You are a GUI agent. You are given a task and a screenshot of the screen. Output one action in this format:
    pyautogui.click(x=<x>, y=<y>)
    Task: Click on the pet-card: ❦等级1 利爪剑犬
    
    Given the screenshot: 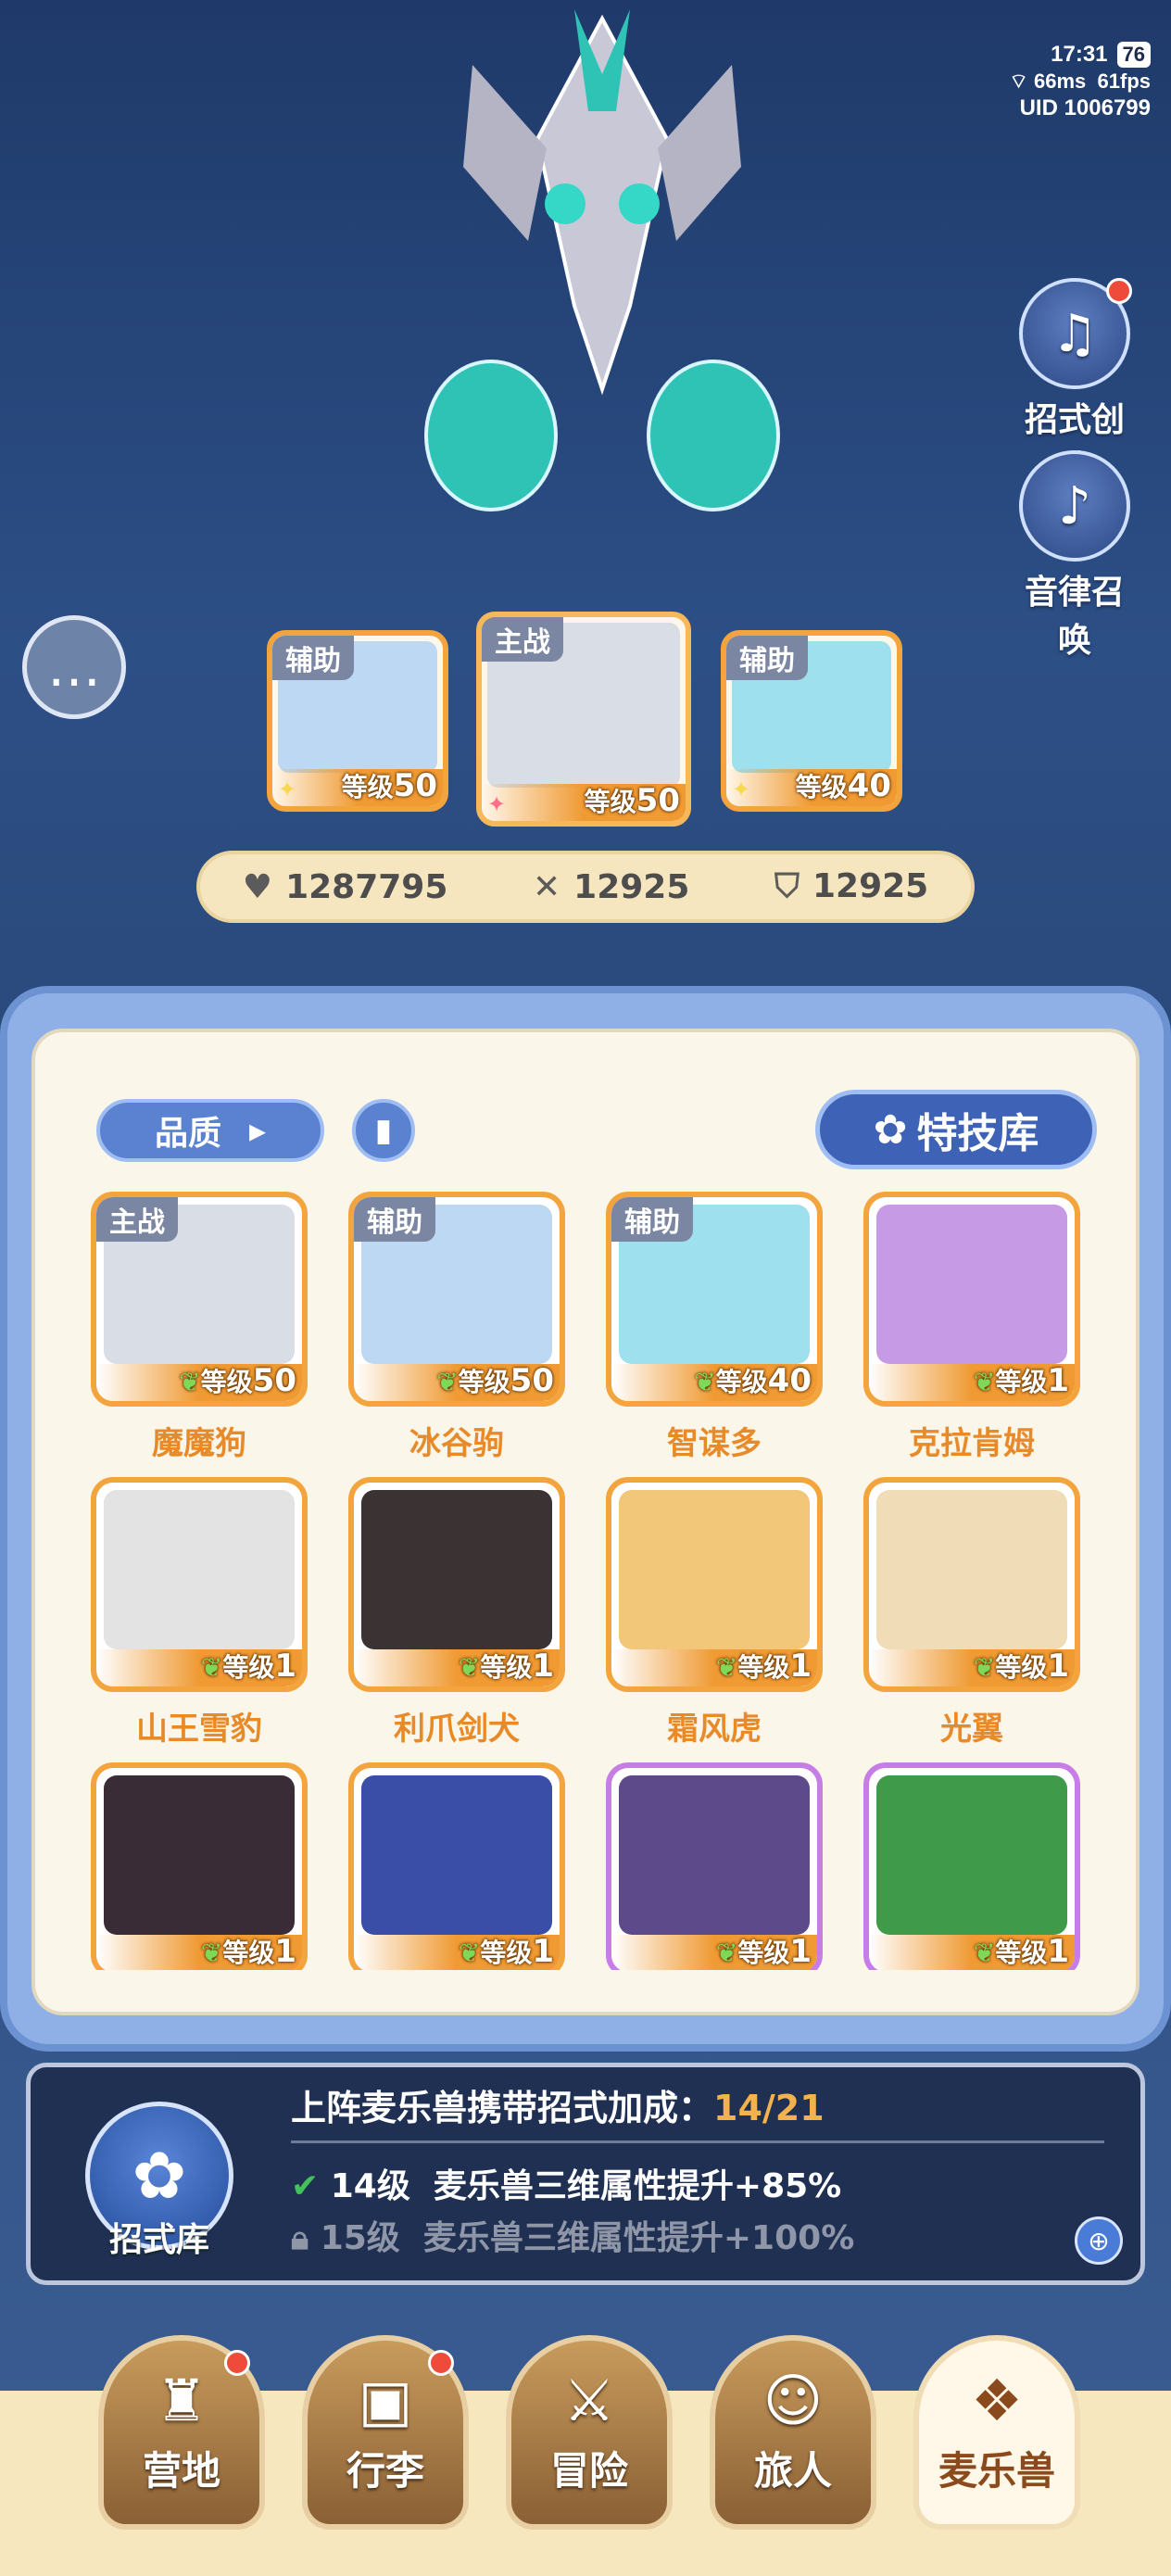 What is the action you would take?
    pyautogui.click(x=457, y=1613)
    